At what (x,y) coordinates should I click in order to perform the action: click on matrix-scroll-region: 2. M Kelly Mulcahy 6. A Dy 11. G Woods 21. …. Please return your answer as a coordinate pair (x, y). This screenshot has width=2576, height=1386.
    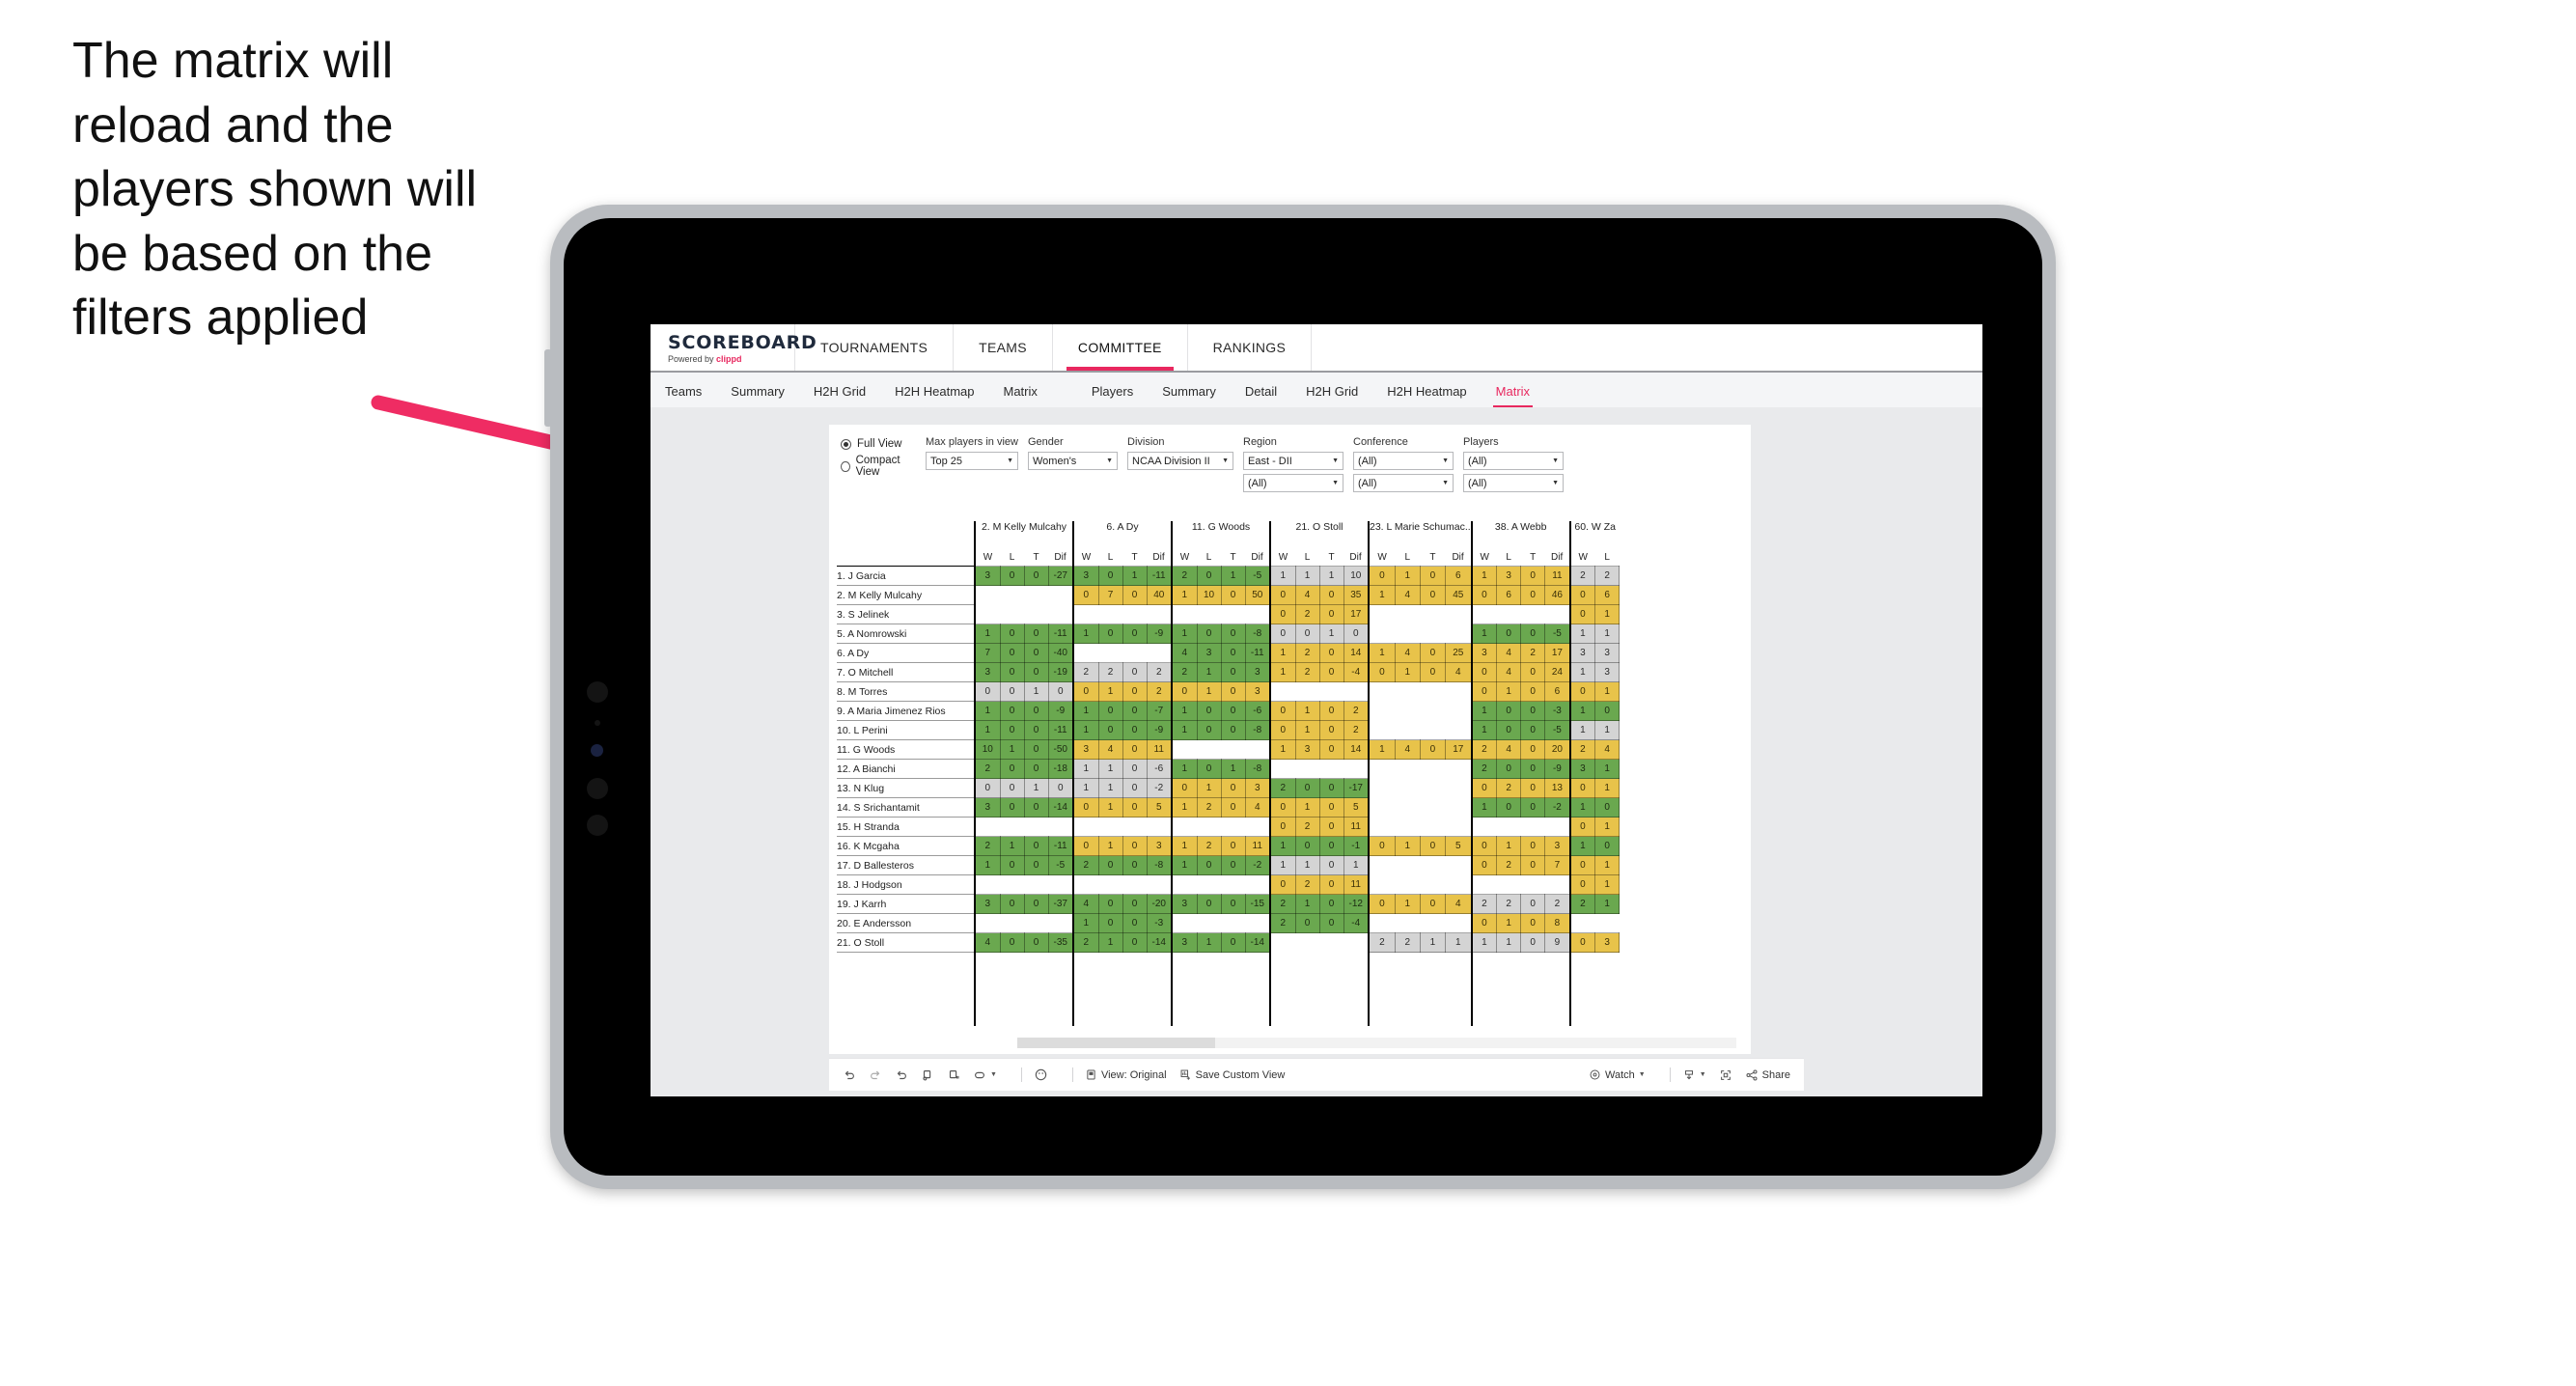
    Looking at the image, I should click on (1290, 787).